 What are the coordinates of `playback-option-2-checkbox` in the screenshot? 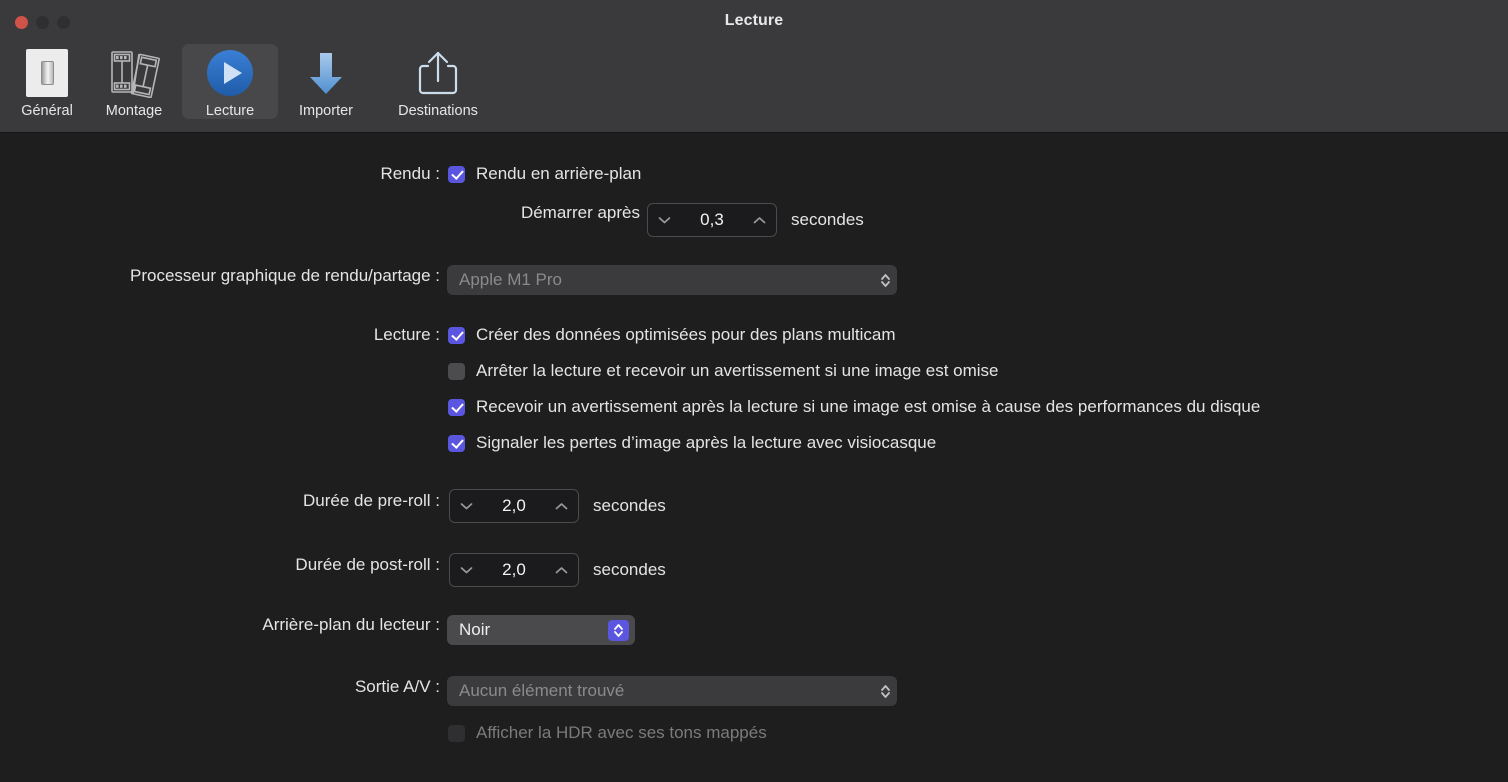 It's located at (456, 407).